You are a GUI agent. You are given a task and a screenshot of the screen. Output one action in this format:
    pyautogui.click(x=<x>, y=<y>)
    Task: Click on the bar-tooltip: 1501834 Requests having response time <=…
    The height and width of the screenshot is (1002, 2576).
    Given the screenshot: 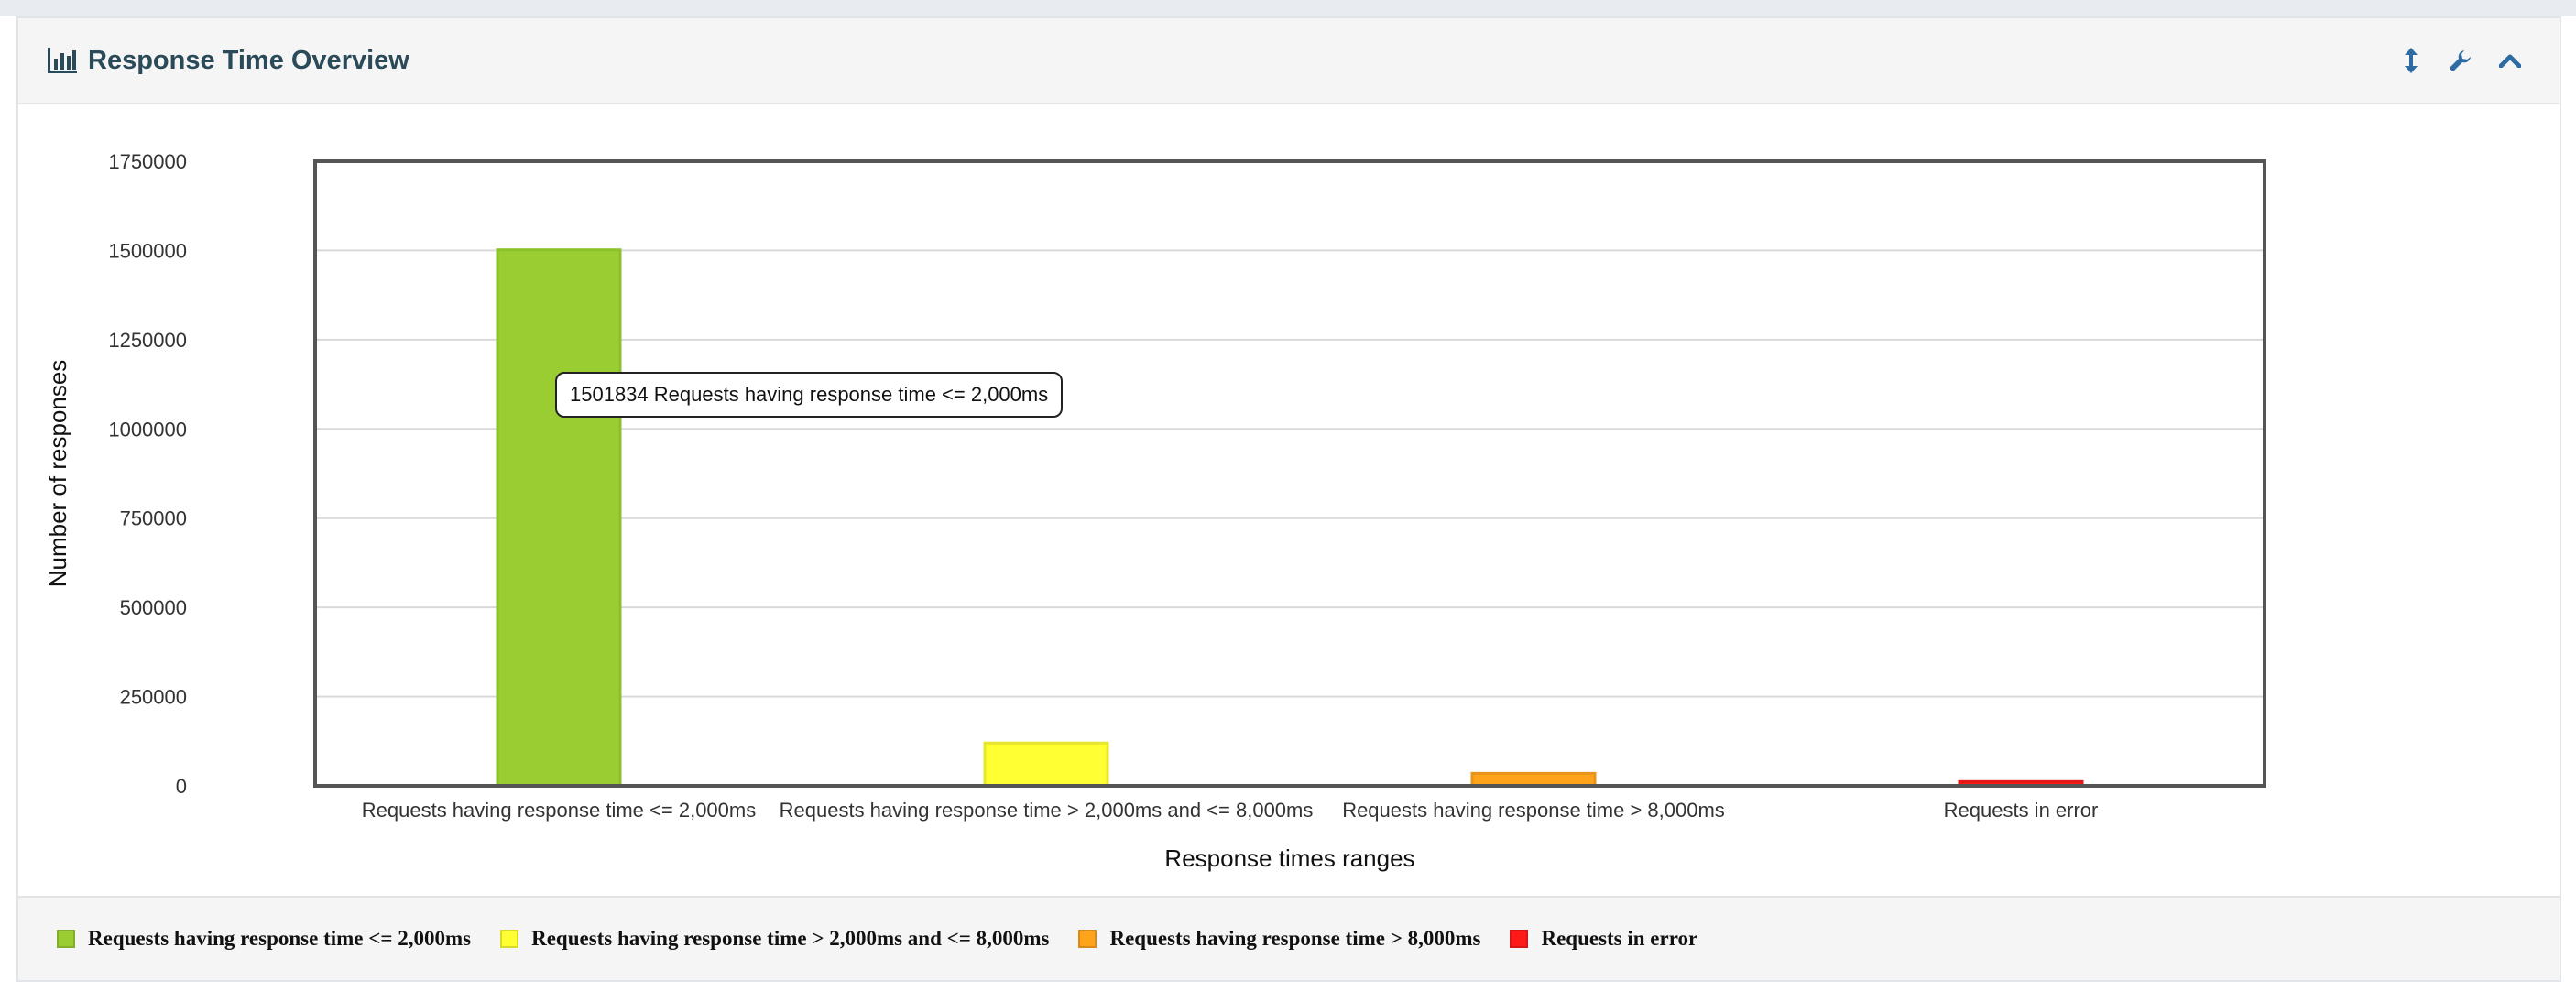 What is the action you would take?
    pyautogui.click(x=810, y=395)
    